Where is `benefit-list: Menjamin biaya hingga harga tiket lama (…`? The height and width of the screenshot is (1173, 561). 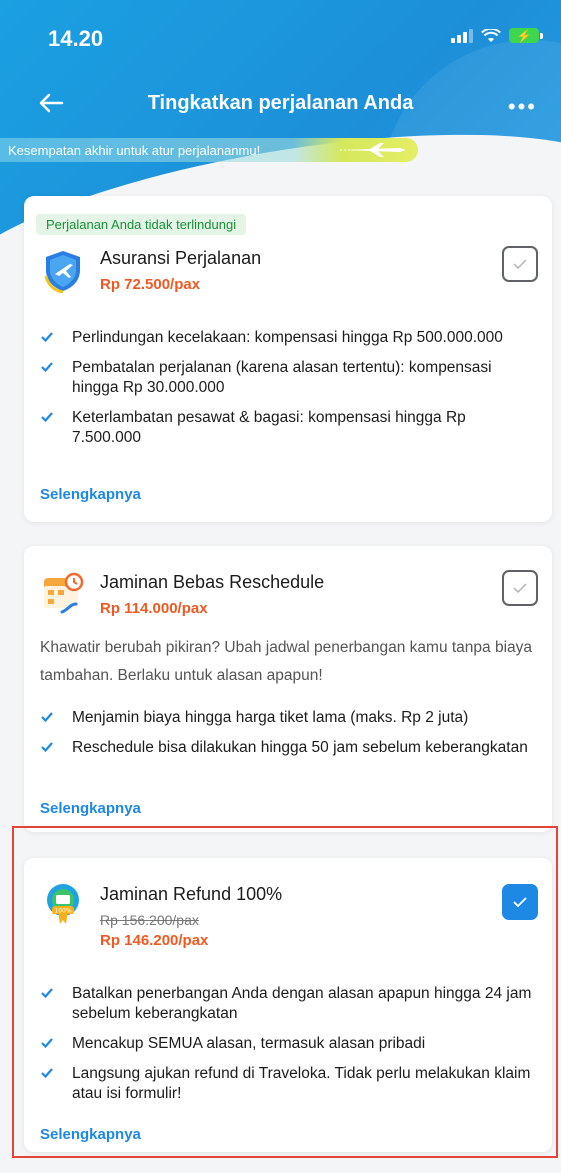
benefit-list: Menjamin biaya hingga harga tiket lama (… is located at coordinates (289, 738).